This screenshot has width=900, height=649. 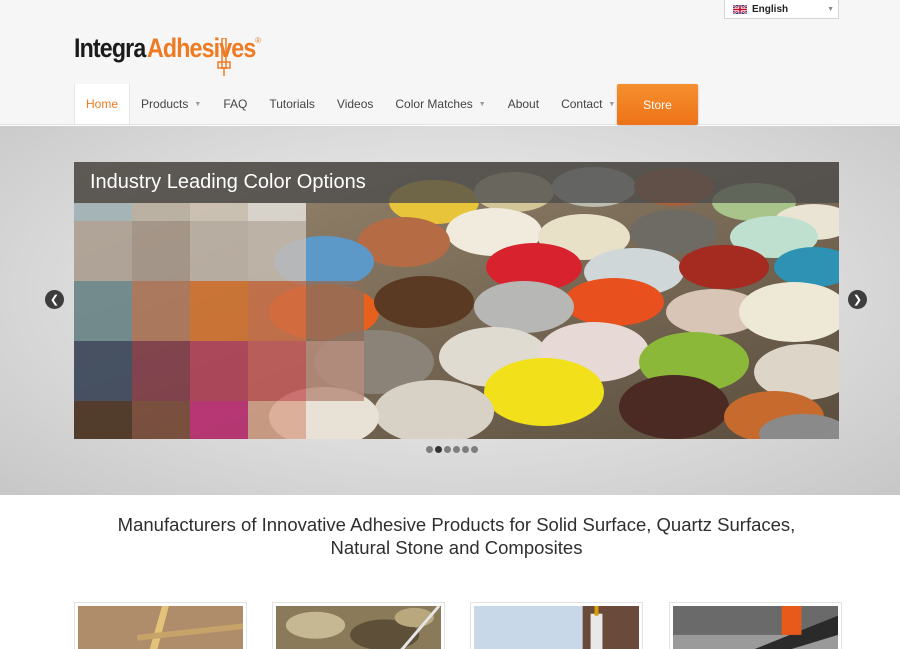 I want to click on slide-caption: Industry Leading Color Options, so click(x=456, y=182).